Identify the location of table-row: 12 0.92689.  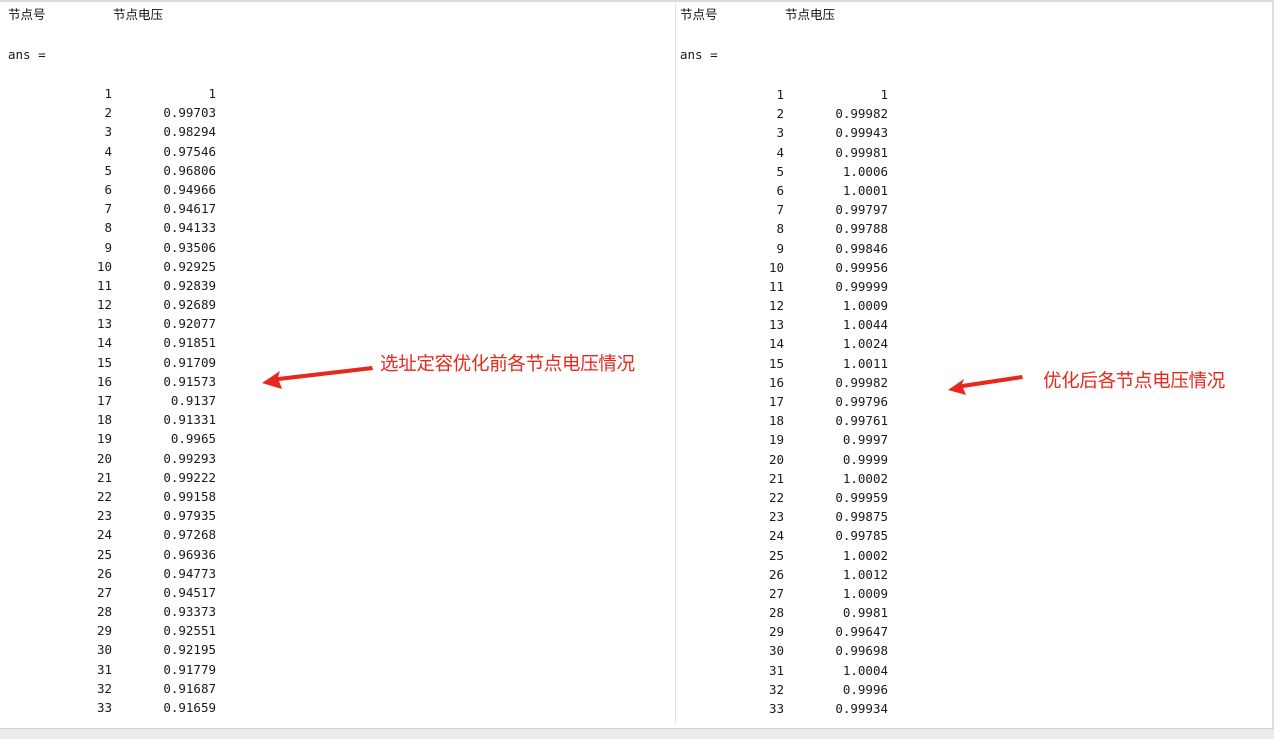
(120, 304).